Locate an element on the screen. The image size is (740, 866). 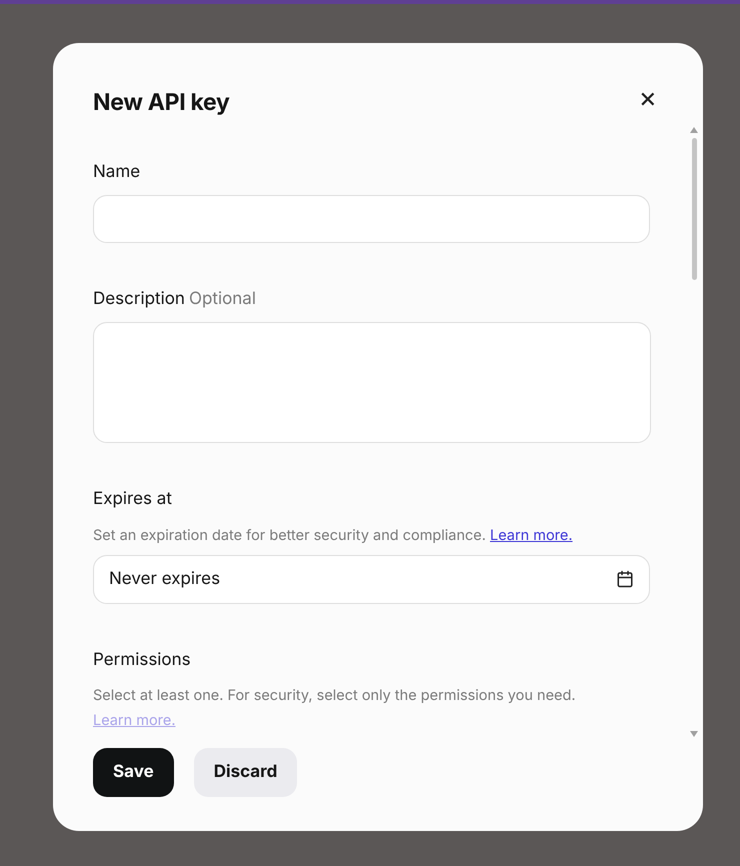
scroll-down-icon is located at coordinates (694, 734).